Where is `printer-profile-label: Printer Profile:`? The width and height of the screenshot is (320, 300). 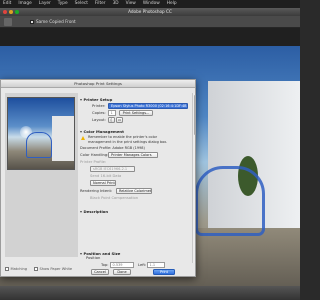
printer-profile-label: Printer Profile: is located at coordinates (93, 162).